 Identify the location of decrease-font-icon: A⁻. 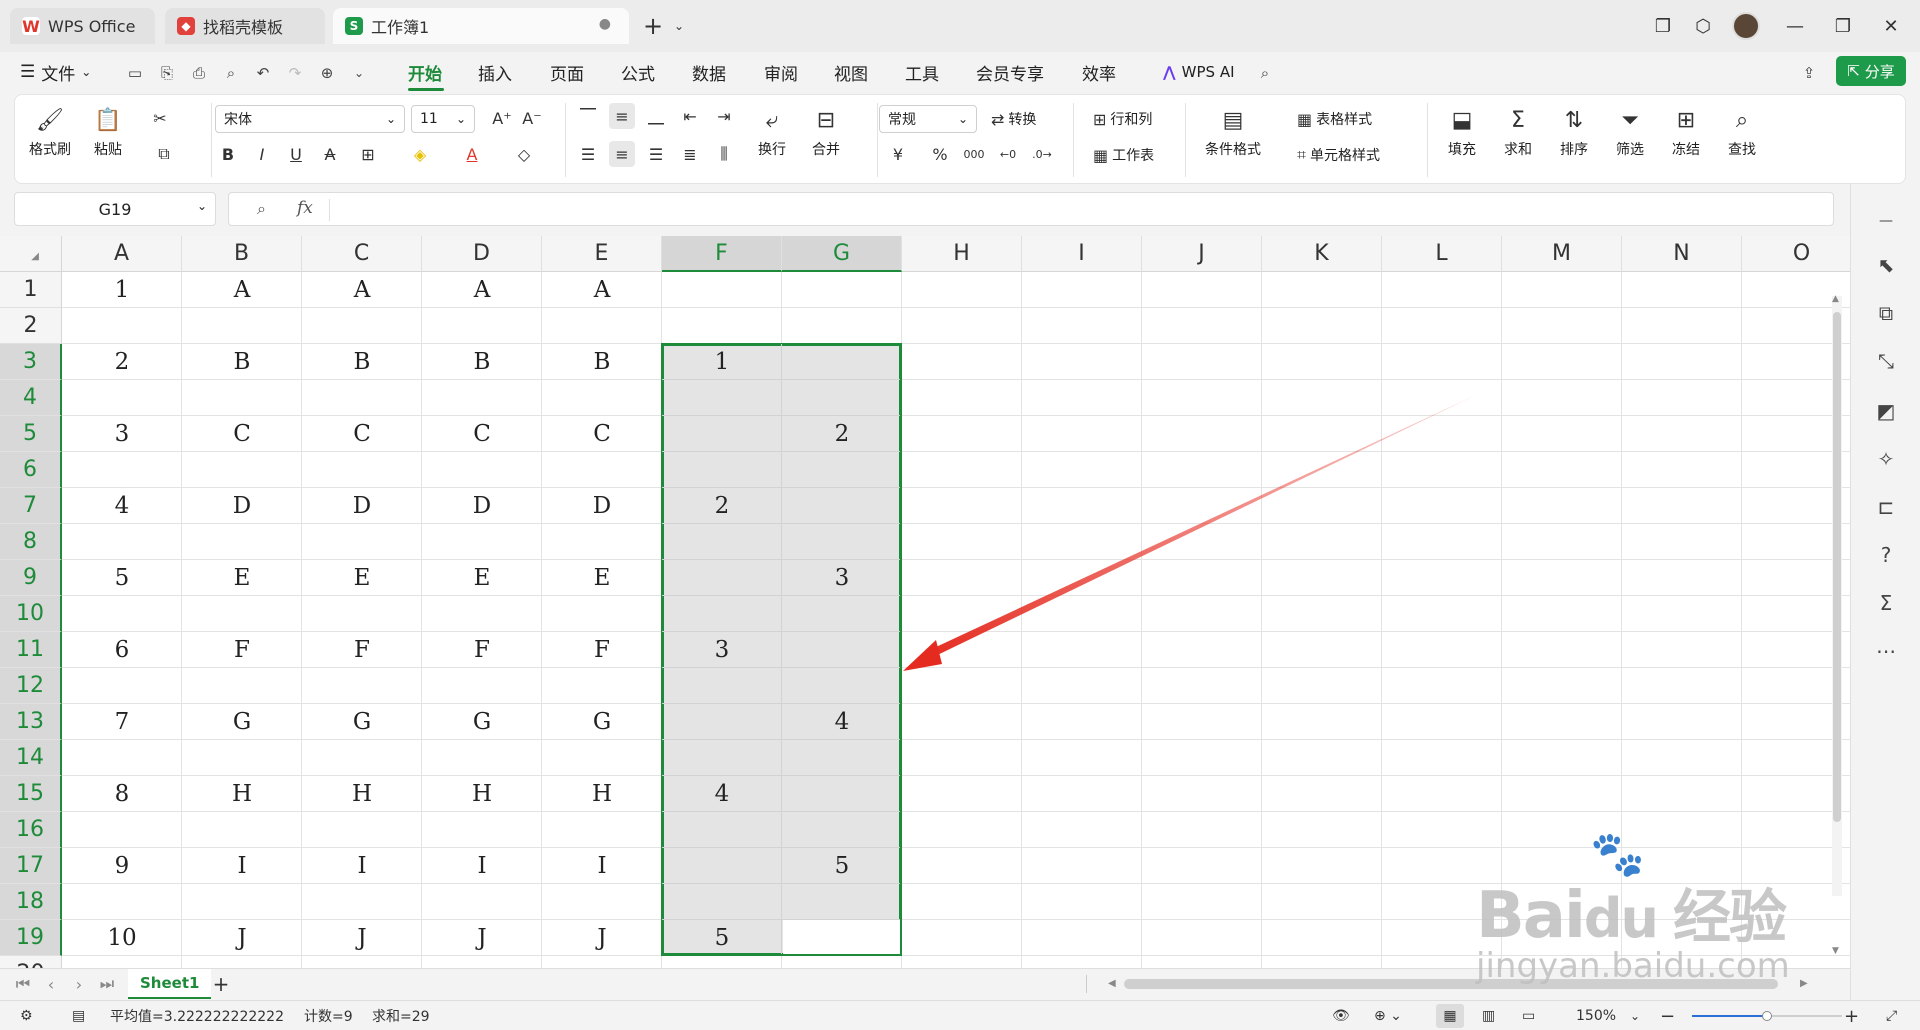
(532, 118).